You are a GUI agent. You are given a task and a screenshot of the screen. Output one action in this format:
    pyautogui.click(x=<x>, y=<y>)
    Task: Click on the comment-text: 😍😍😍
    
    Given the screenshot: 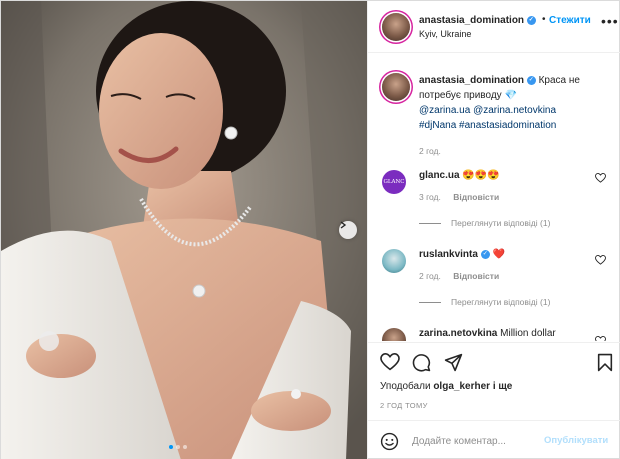 What is the action you would take?
    pyautogui.click(x=481, y=175)
    